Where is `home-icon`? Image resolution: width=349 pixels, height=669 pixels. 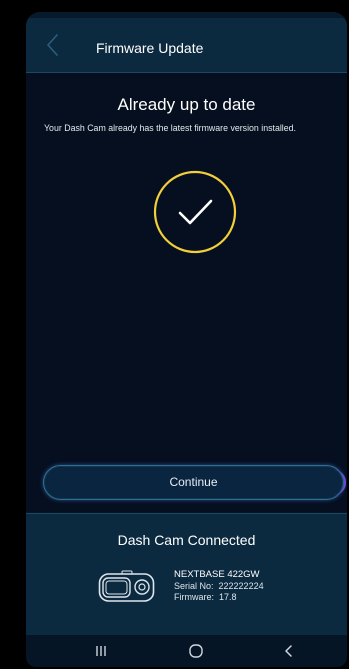 home-icon is located at coordinates (196, 651).